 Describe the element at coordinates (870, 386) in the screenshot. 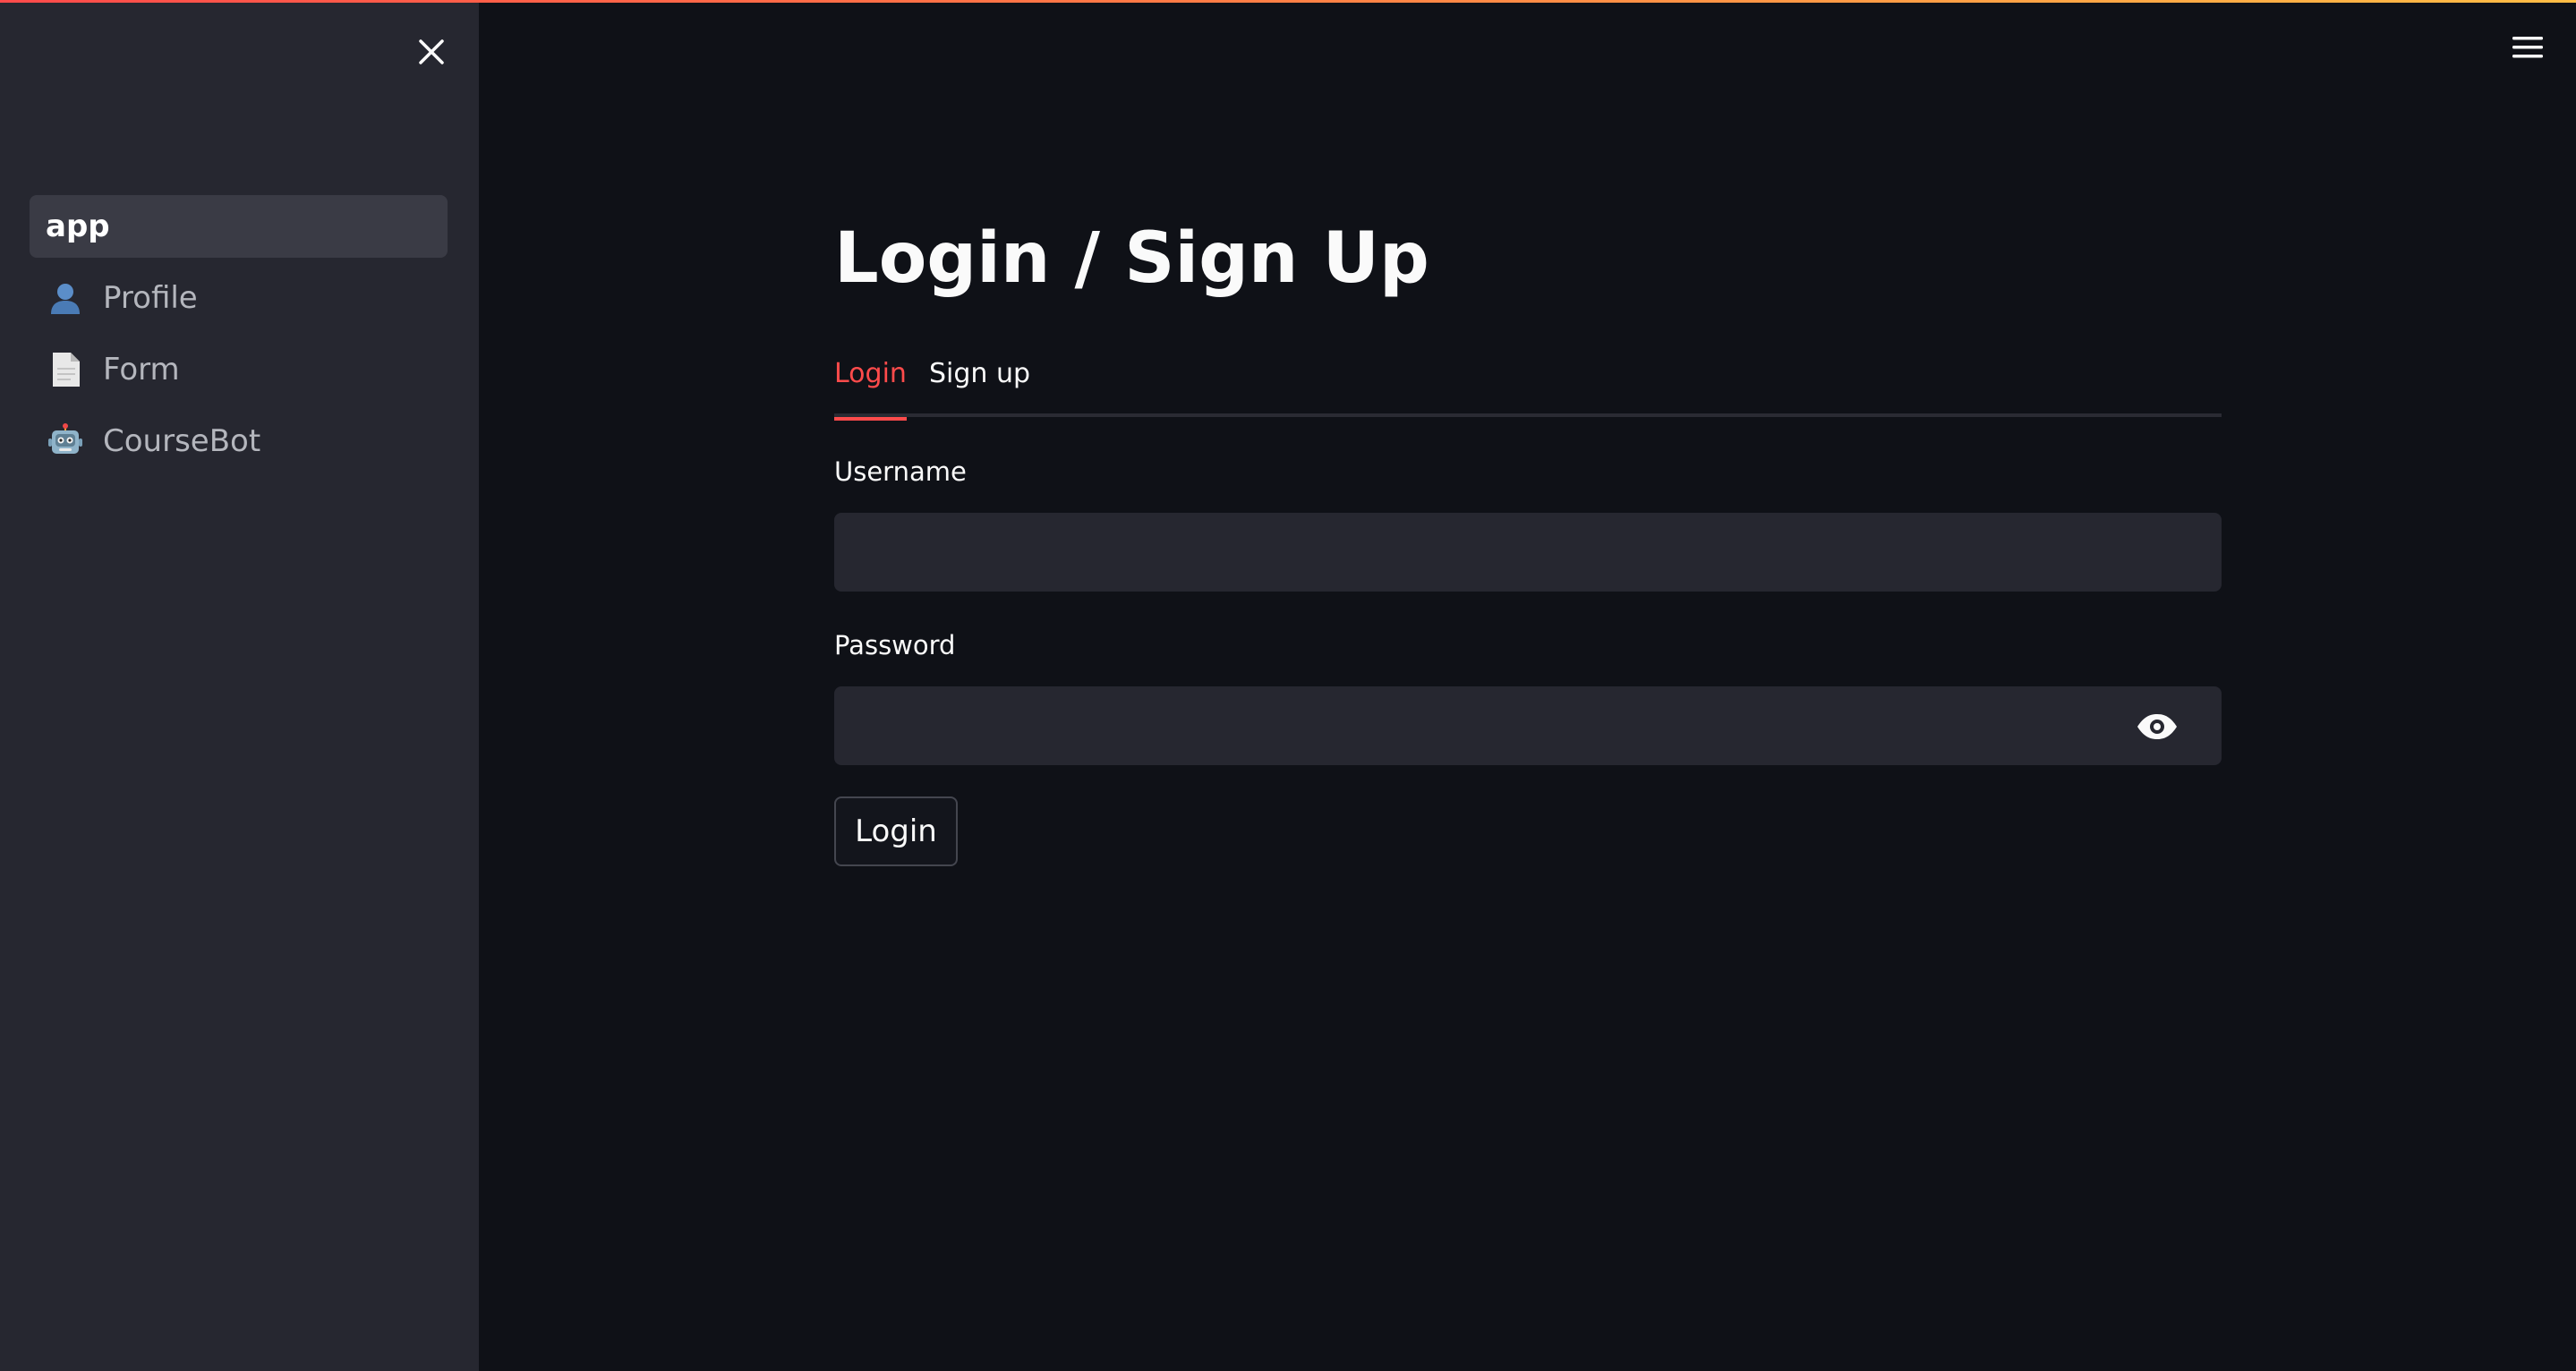

I see `tab-login: Login` at that location.